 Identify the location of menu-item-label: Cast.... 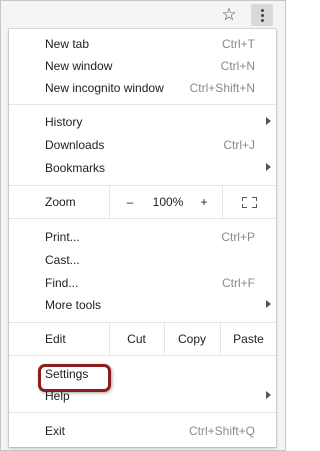
(62, 260).